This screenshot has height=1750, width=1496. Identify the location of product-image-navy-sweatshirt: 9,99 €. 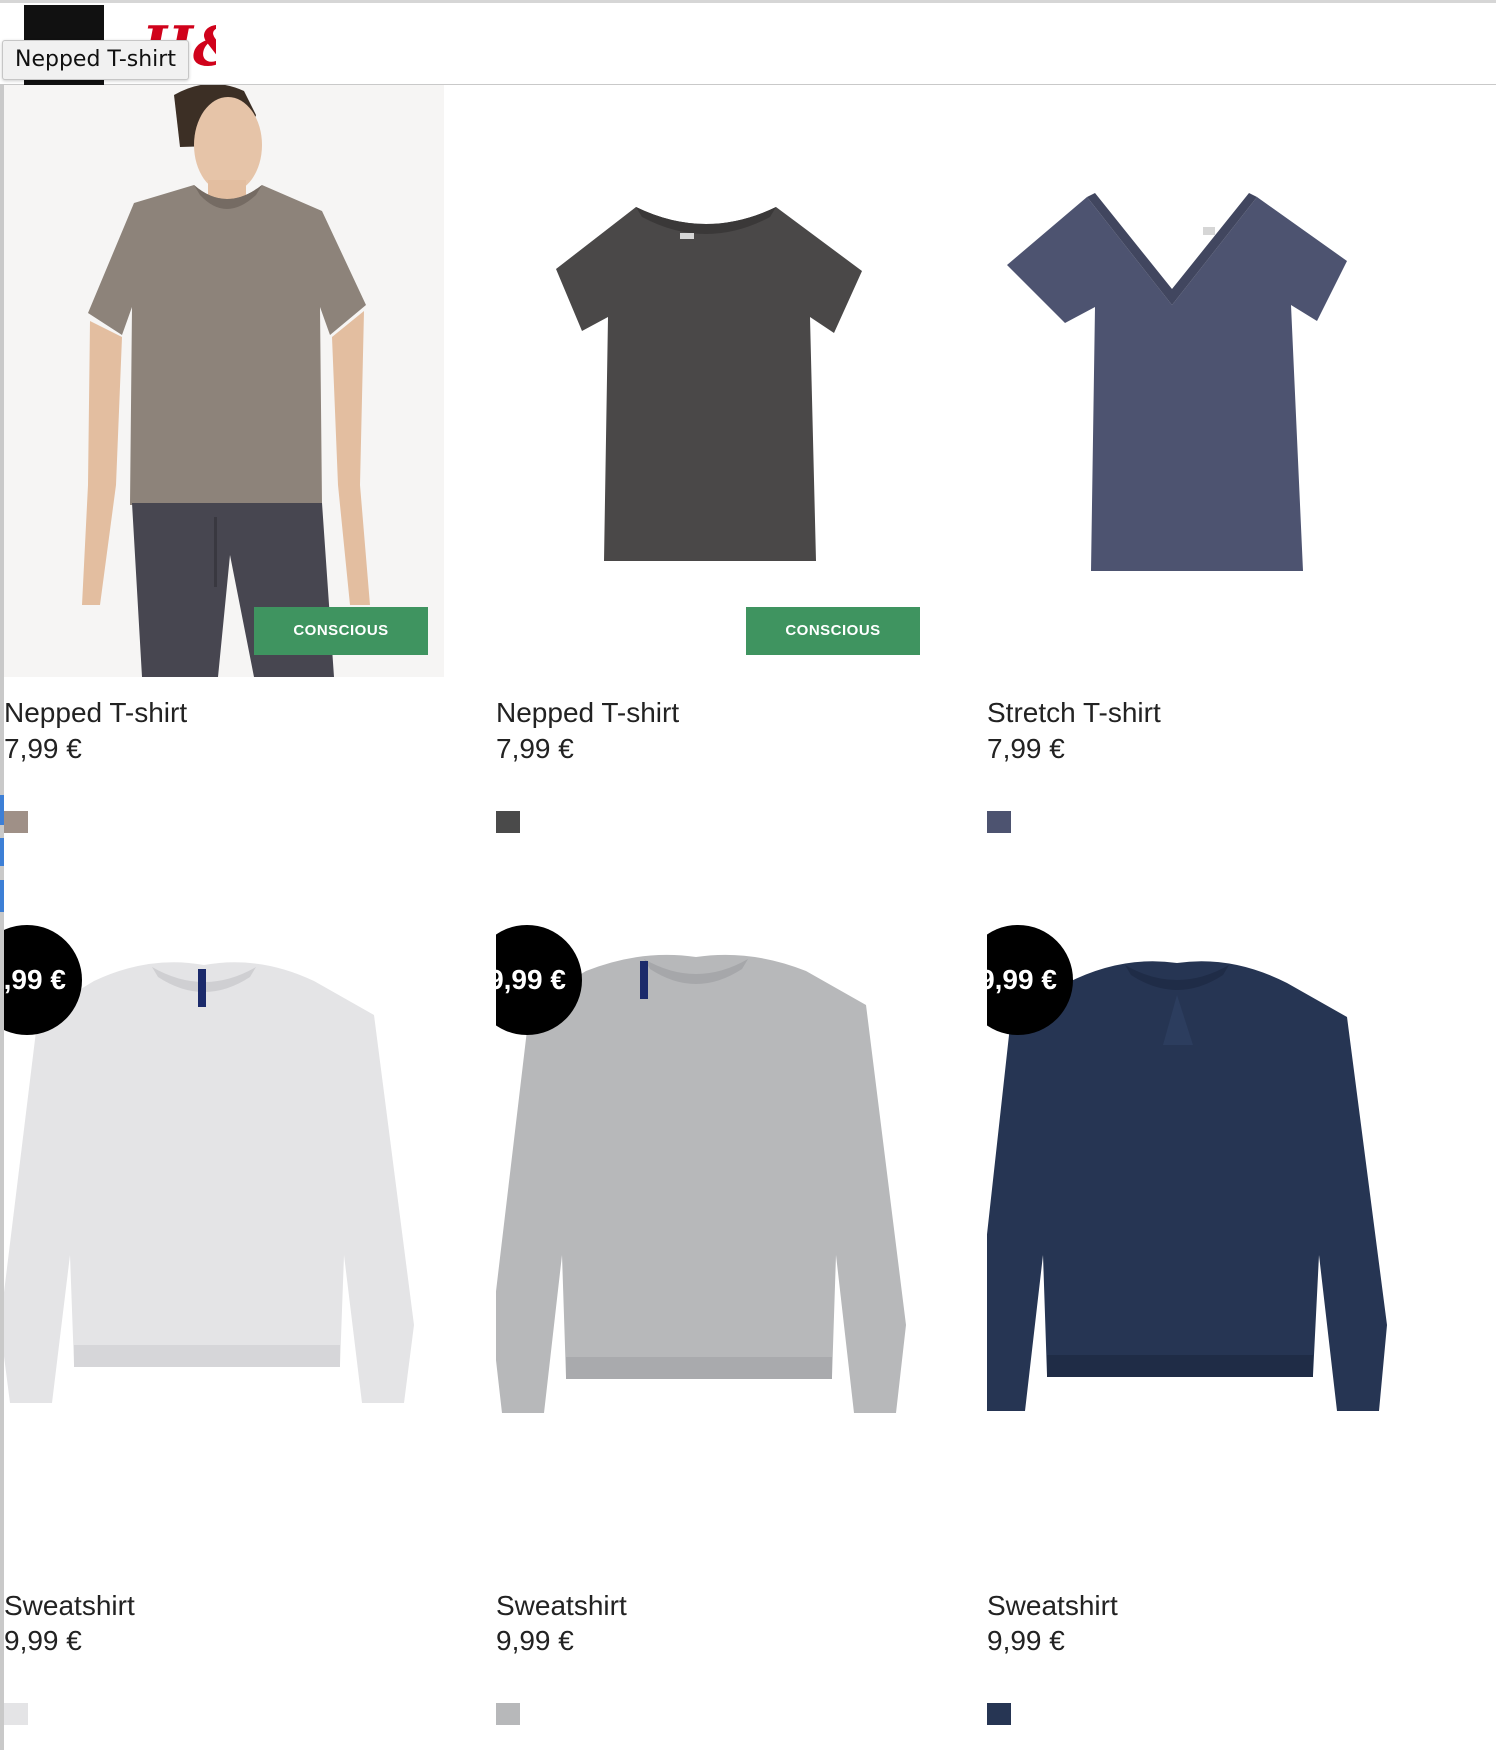
(1207, 1220).